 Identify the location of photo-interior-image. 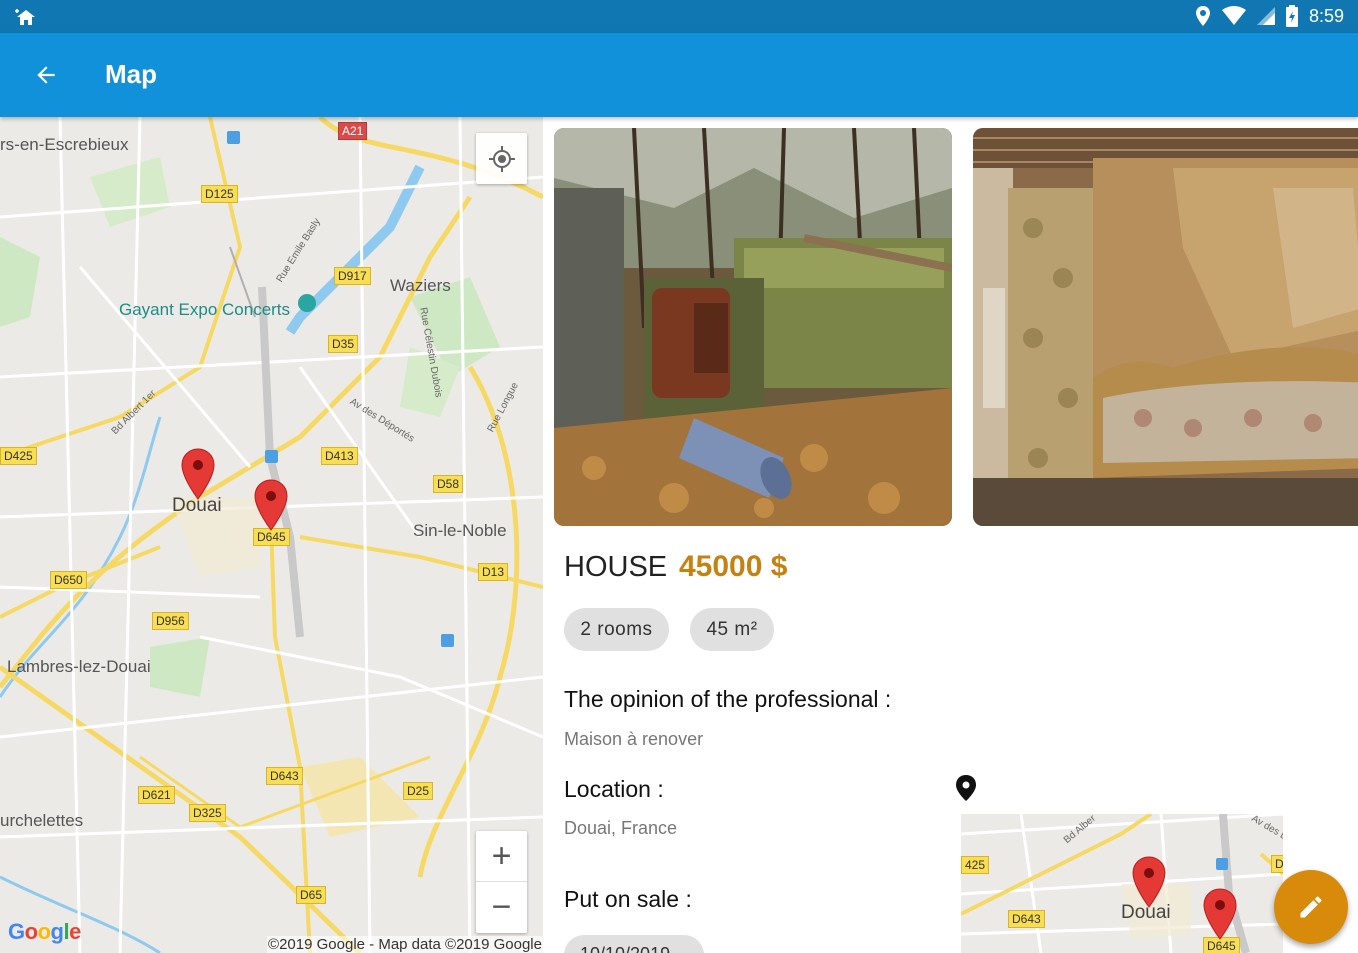
(1165, 327).